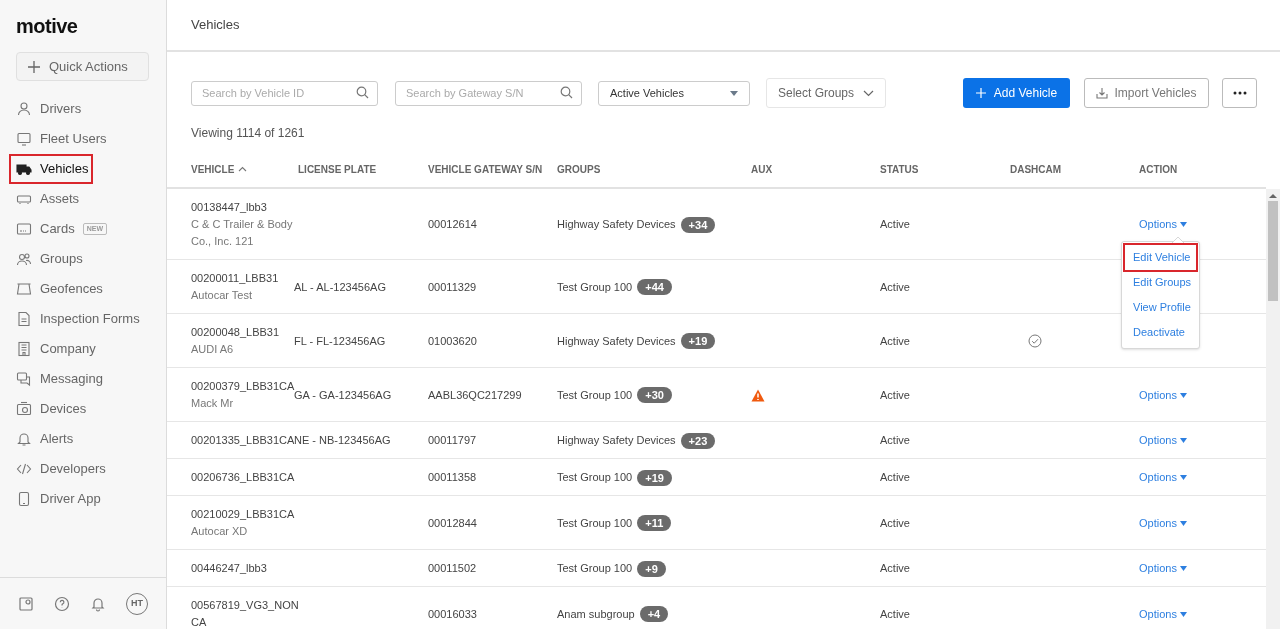 The height and width of the screenshot is (629, 1280). I want to click on sidebar-item: Vehicles, so click(51, 169).